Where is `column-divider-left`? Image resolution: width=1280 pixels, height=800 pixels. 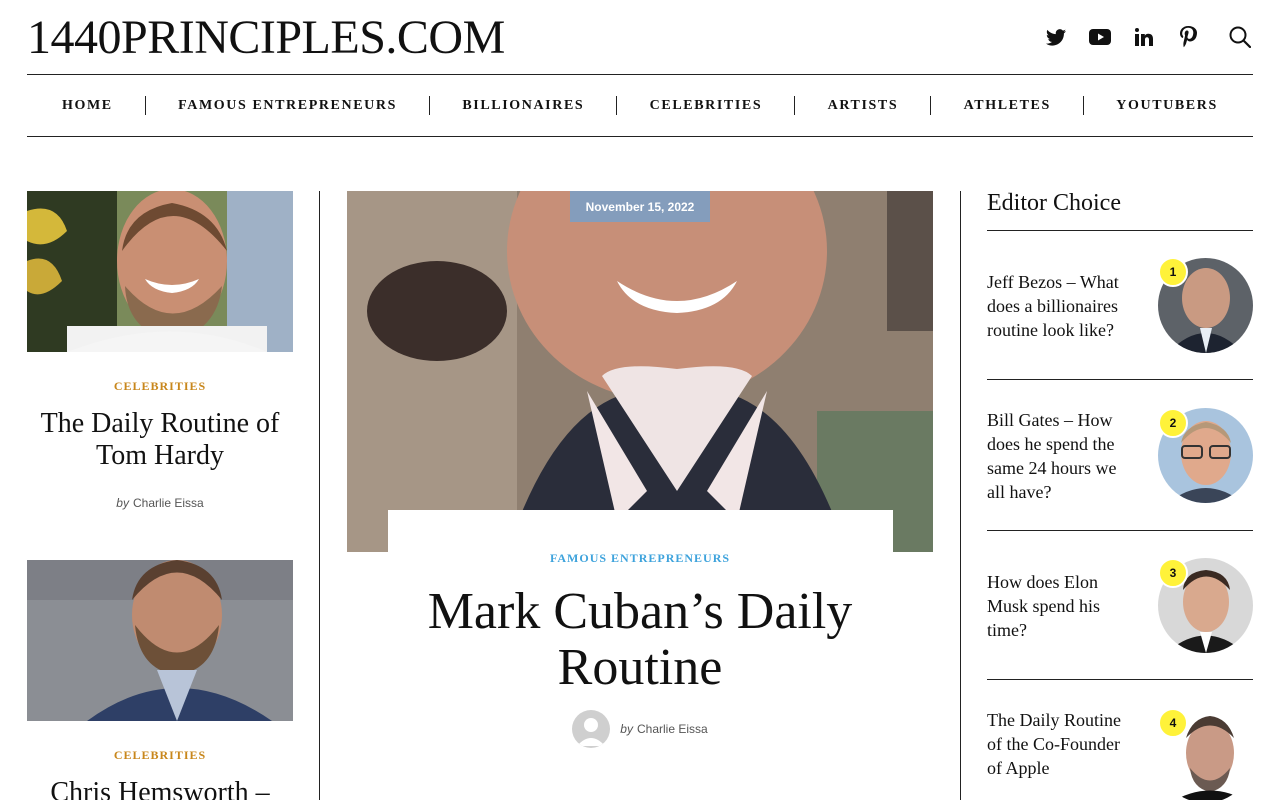 column-divider-left is located at coordinates (319, 495).